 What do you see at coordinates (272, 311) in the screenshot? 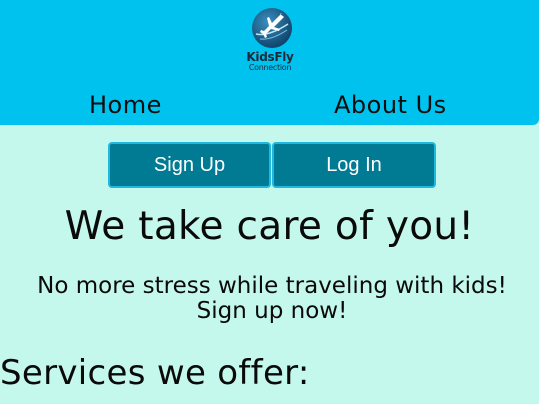
I see `hero-subtitle-line2: Sign up now!` at bounding box center [272, 311].